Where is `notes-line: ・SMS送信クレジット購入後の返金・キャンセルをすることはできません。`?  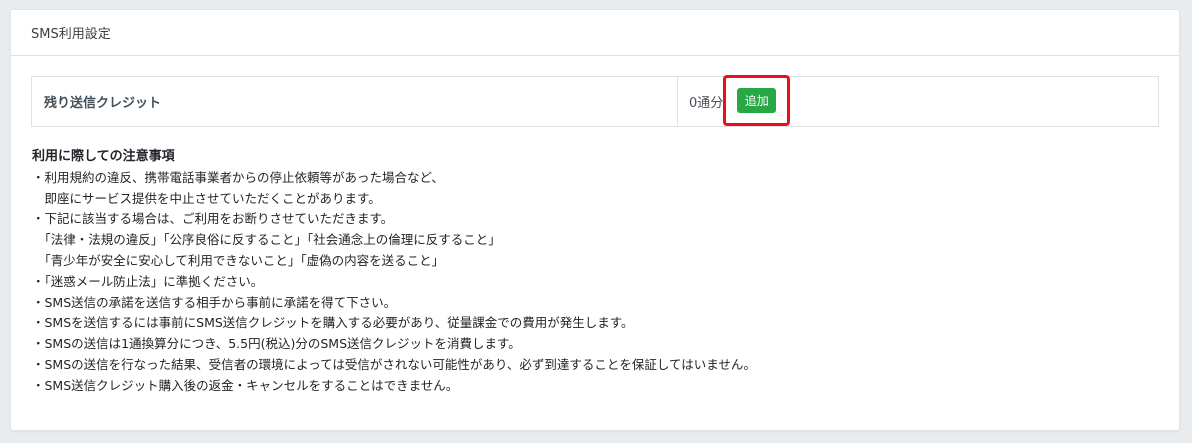 notes-line: ・SMS送信クレジット購入後の返金・キャンセルをすることはできません。 is located at coordinates (245, 385).